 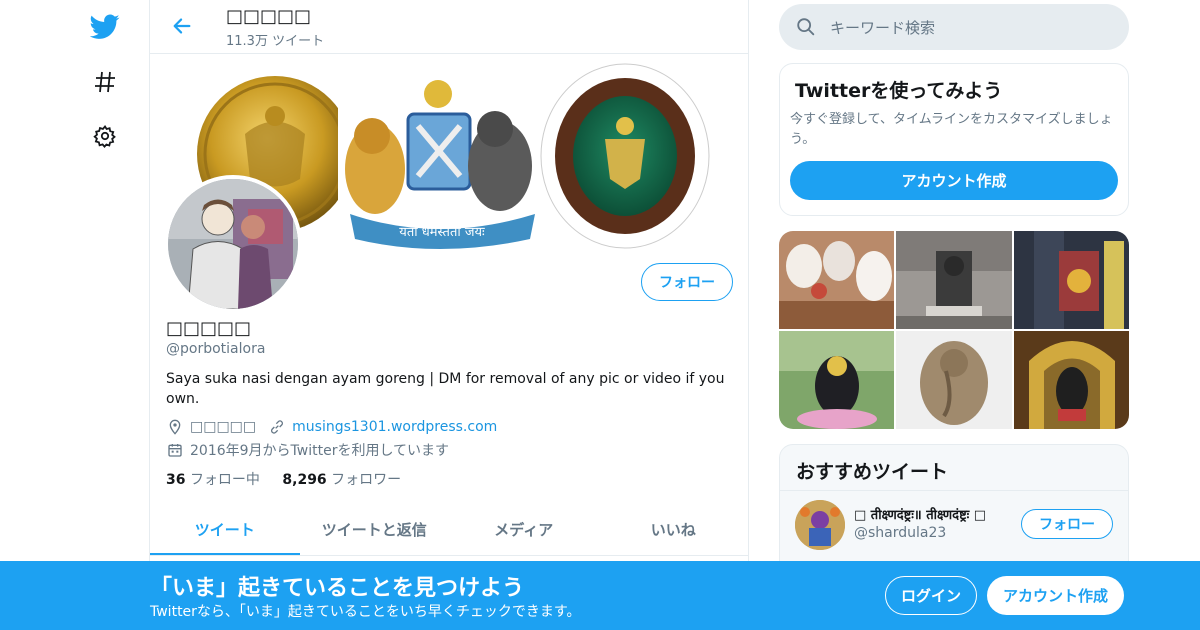 I want to click on twitter-bird-icon, so click(x=105, y=27).